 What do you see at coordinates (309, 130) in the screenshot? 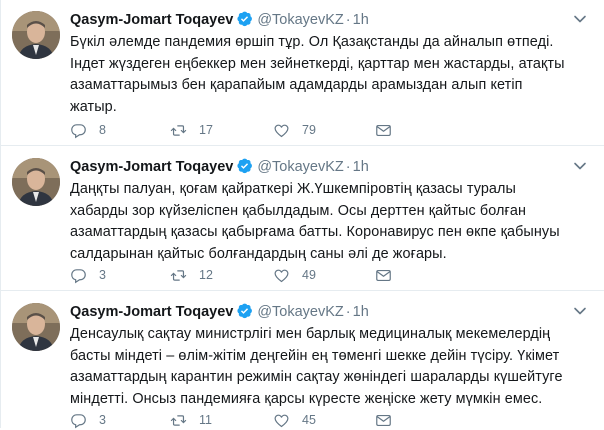
I see `like-count: 79` at bounding box center [309, 130].